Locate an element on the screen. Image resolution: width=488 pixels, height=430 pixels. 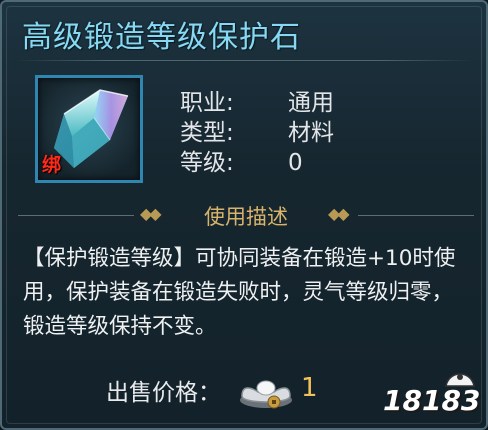
attr-row-level: 等级: 0 is located at coordinates (310, 163).